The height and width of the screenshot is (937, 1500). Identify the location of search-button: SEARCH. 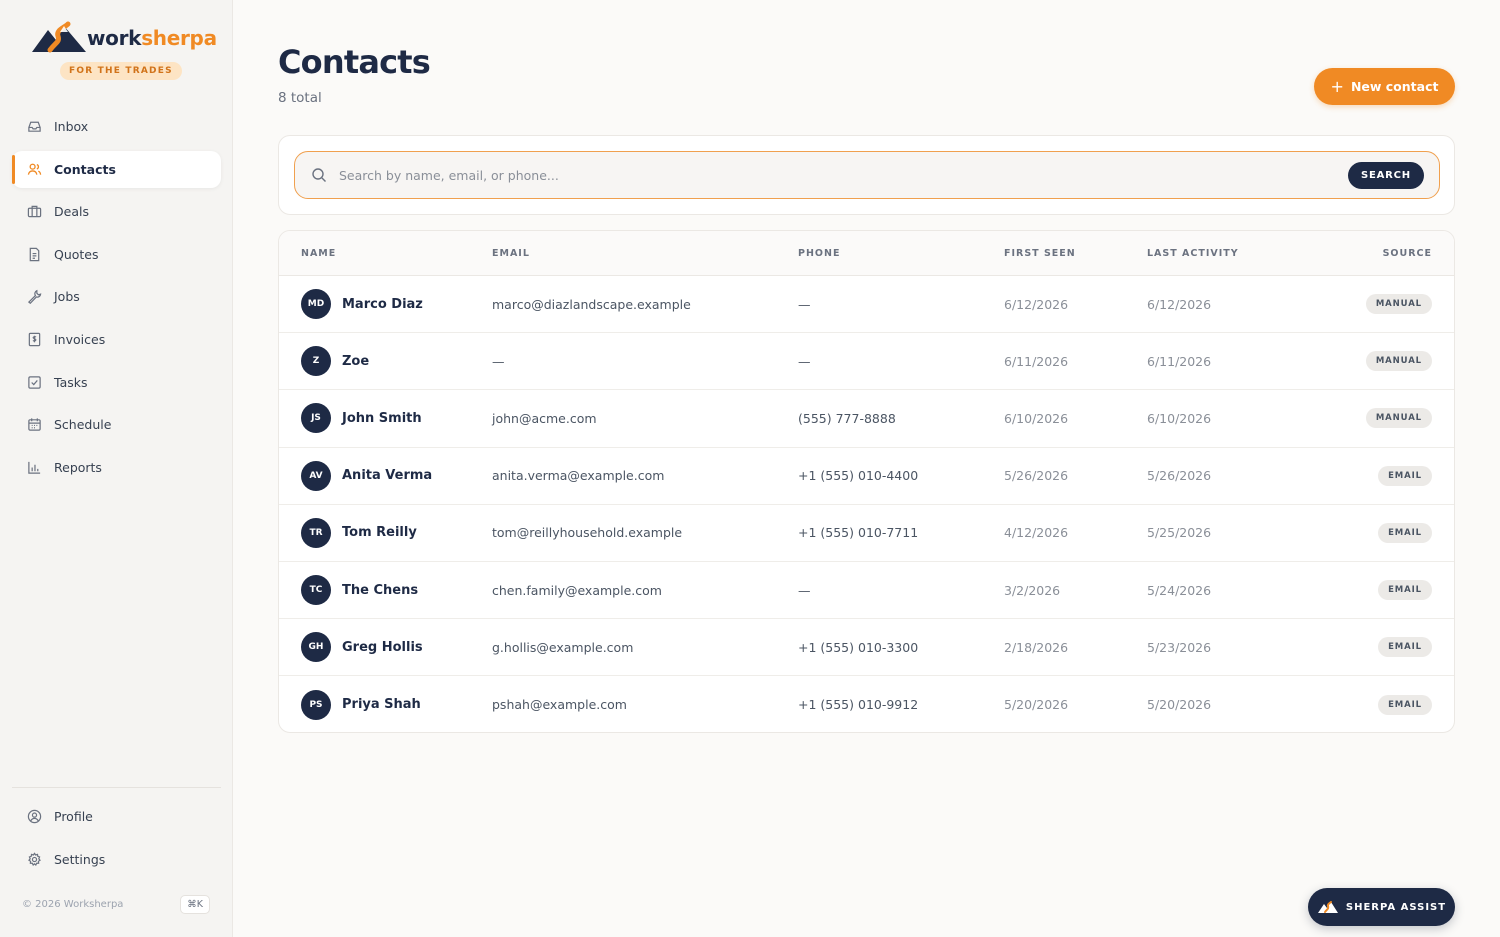
(1386, 175).